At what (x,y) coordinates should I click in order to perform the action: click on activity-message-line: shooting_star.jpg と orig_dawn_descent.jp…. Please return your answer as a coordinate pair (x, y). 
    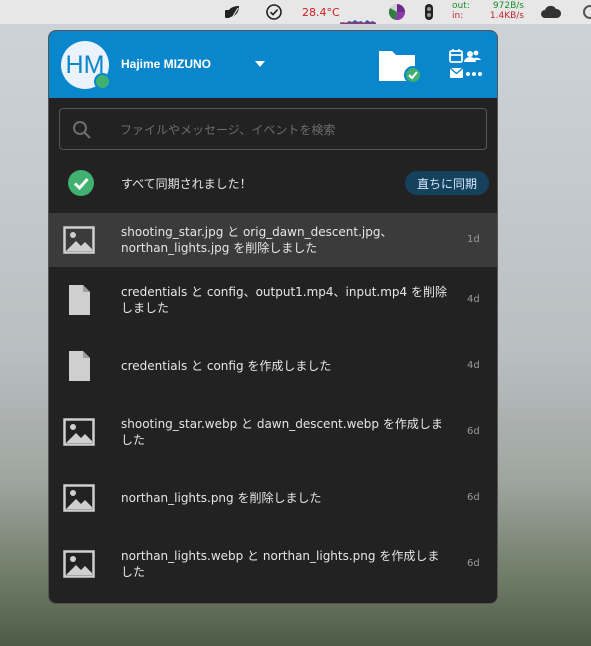
    Looking at the image, I should click on (257, 232).